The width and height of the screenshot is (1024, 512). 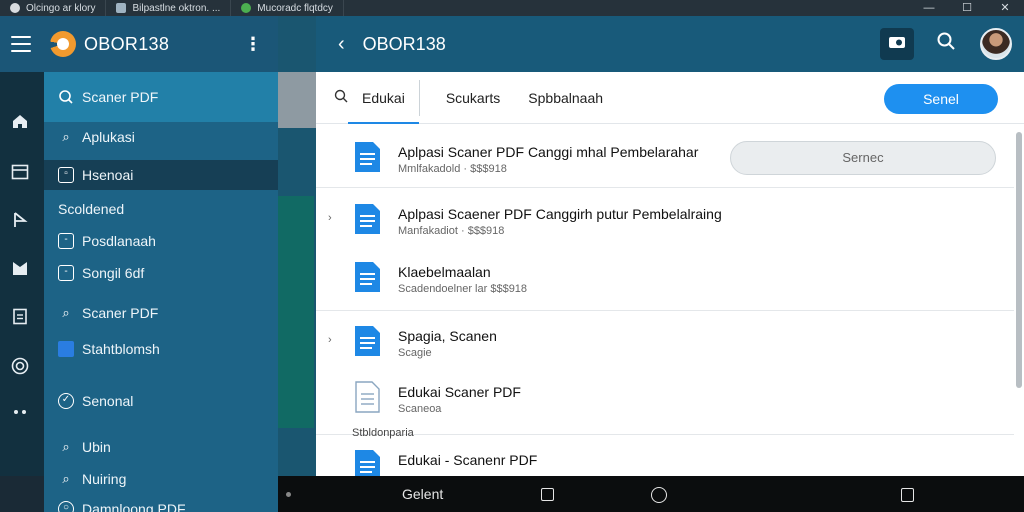 What do you see at coordinates (246, 8) in the screenshot?
I see `green-circle-icon` at bounding box center [246, 8].